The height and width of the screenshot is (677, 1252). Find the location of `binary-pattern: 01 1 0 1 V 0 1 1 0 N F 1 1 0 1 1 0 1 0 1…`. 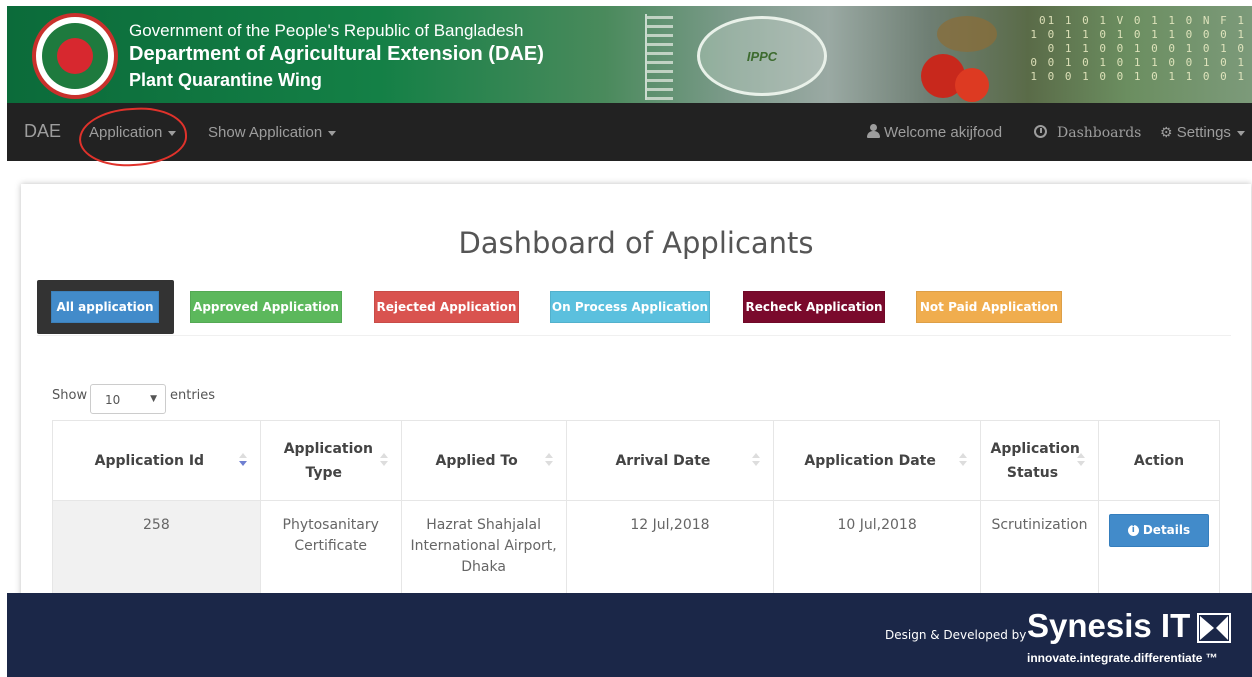

binary-pattern: 01 1 0 1 V 0 1 1 0 N F 1 1 0 1 1 0 1 0 1… is located at coordinates (1138, 48).